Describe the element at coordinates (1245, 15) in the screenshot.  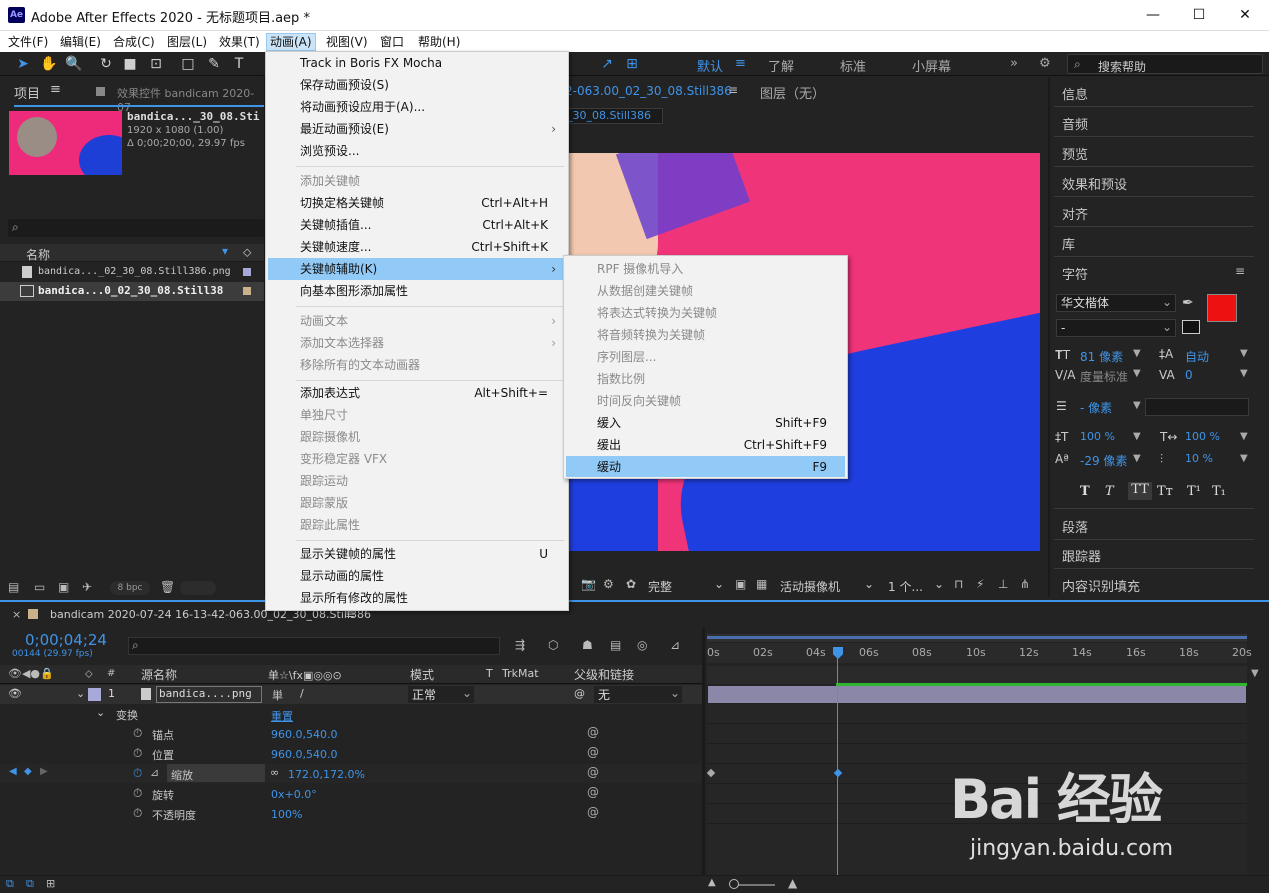
I see `close-button: ✕` at that location.